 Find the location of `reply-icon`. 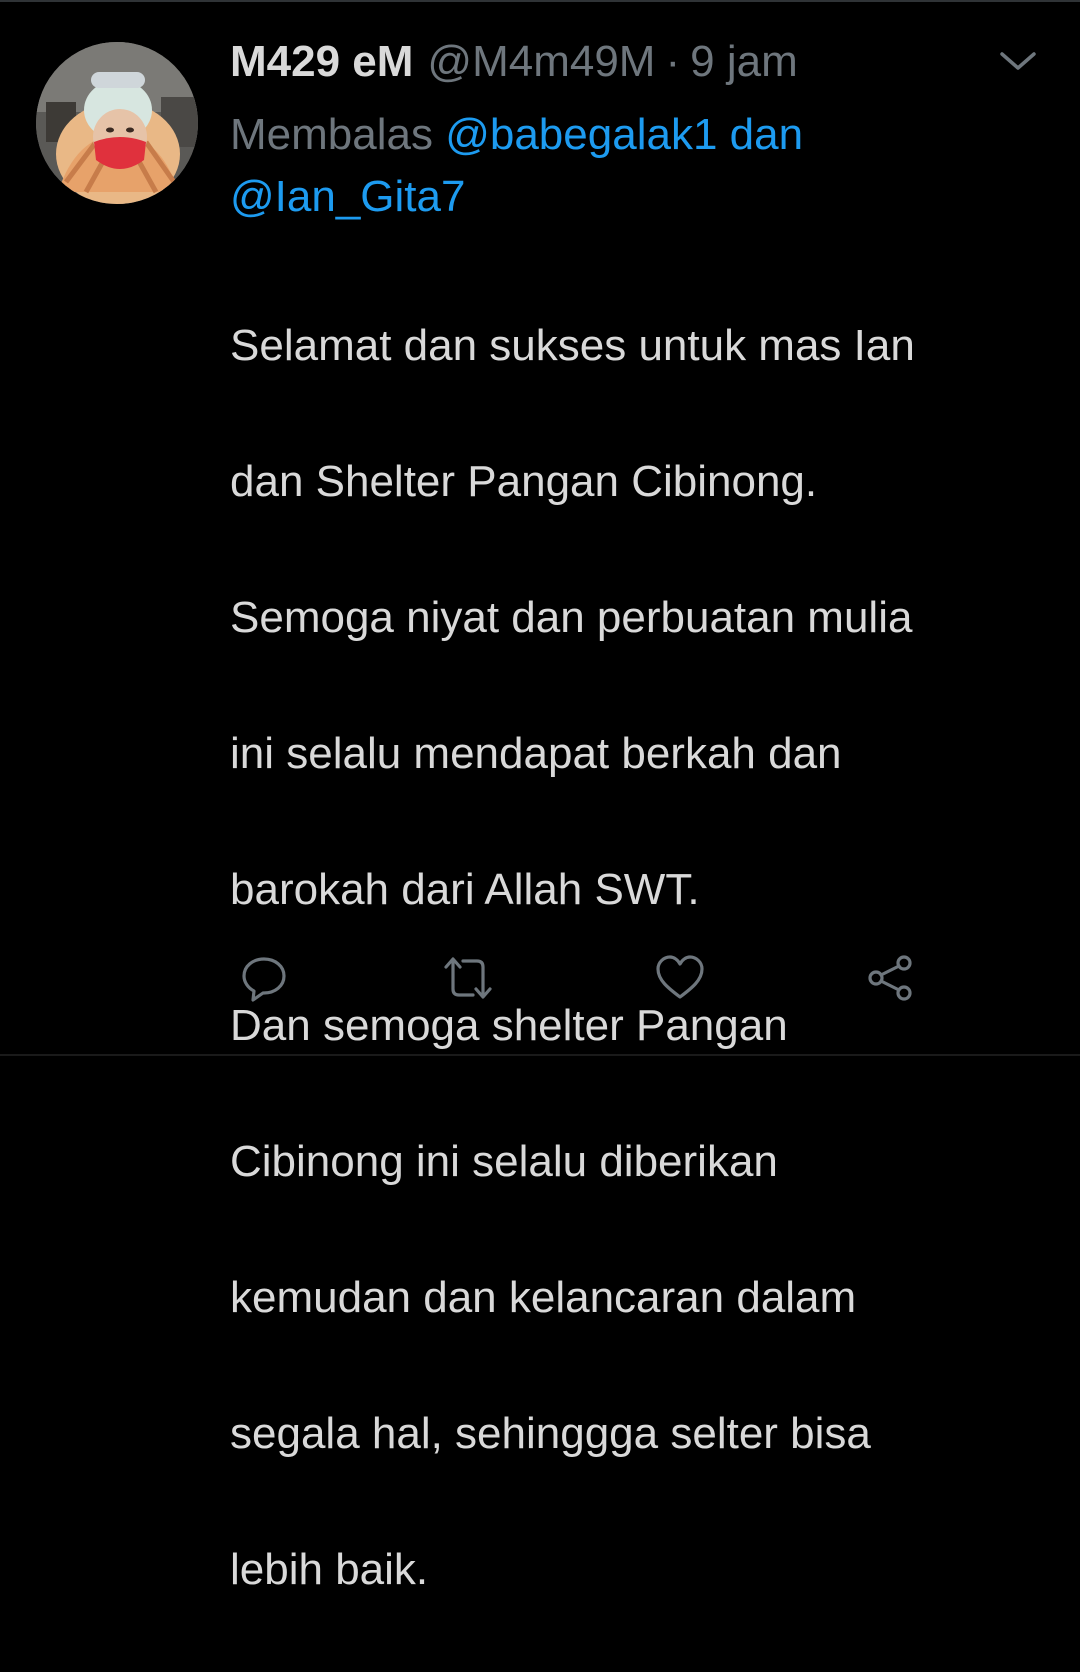

reply-icon is located at coordinates (264, 979).